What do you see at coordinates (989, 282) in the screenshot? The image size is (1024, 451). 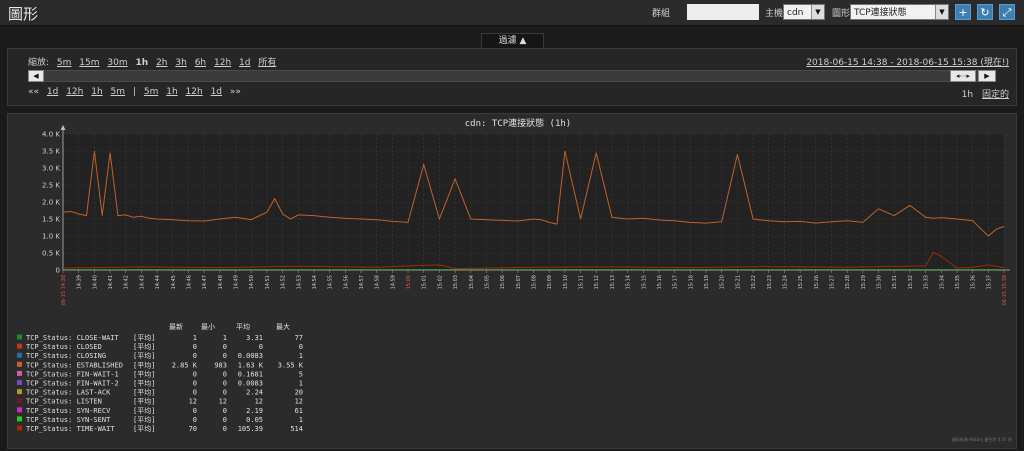 I see `x-tick-label: 15:37` at bounding box center [989, 282].